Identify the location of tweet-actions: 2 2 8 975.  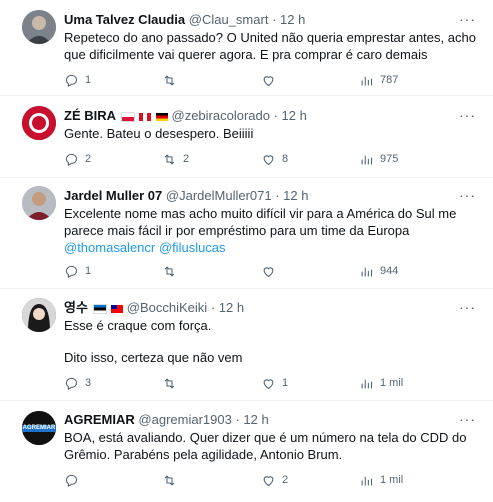
(264, 159).